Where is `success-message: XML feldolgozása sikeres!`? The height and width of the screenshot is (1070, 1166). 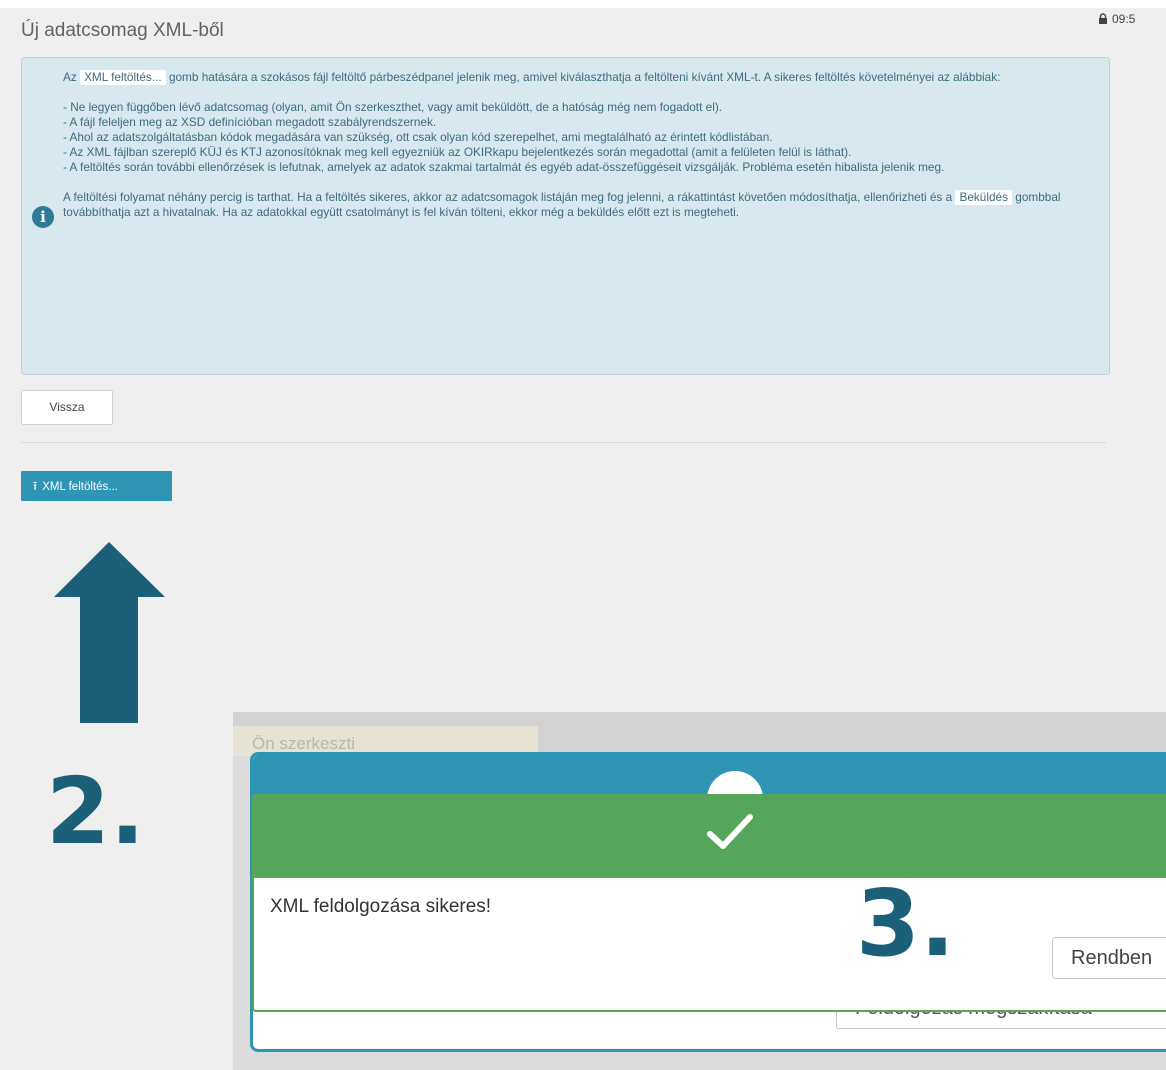
success-message: XML feldolgozása sikeres! is located at coordinates (381, 906).